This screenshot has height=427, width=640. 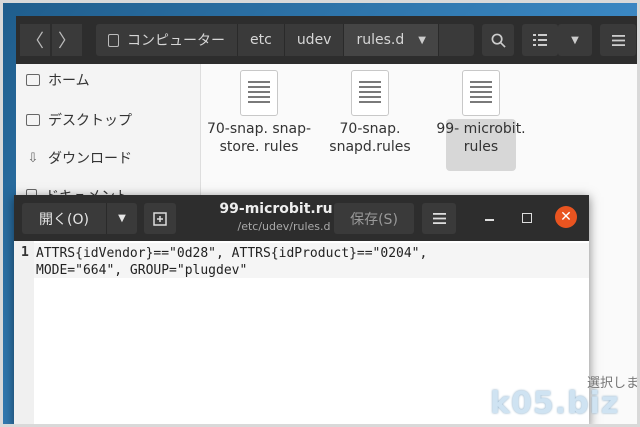 I want to click on close-button: ✕, so click(x=566, y=217).